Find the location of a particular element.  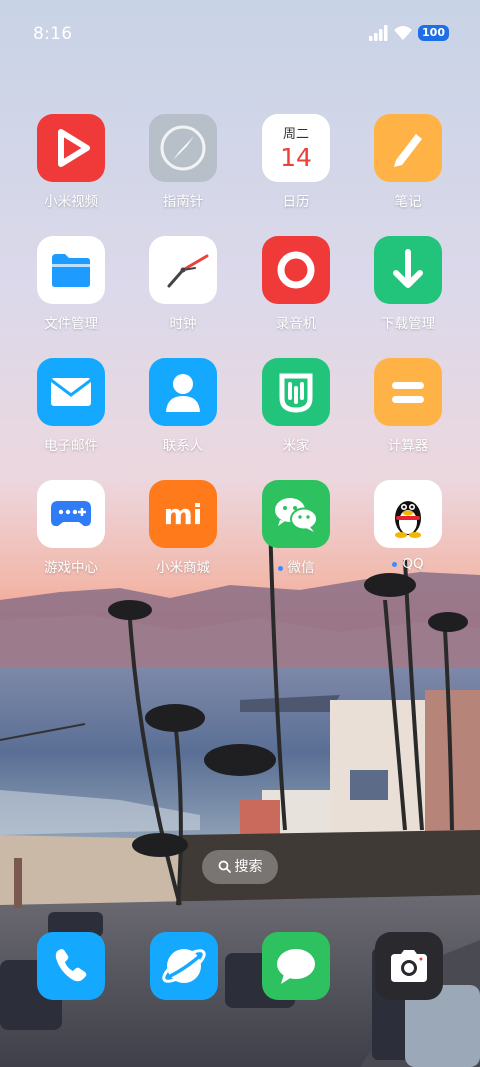

app-compass: 指南针 is located at coordinates (183, 169).